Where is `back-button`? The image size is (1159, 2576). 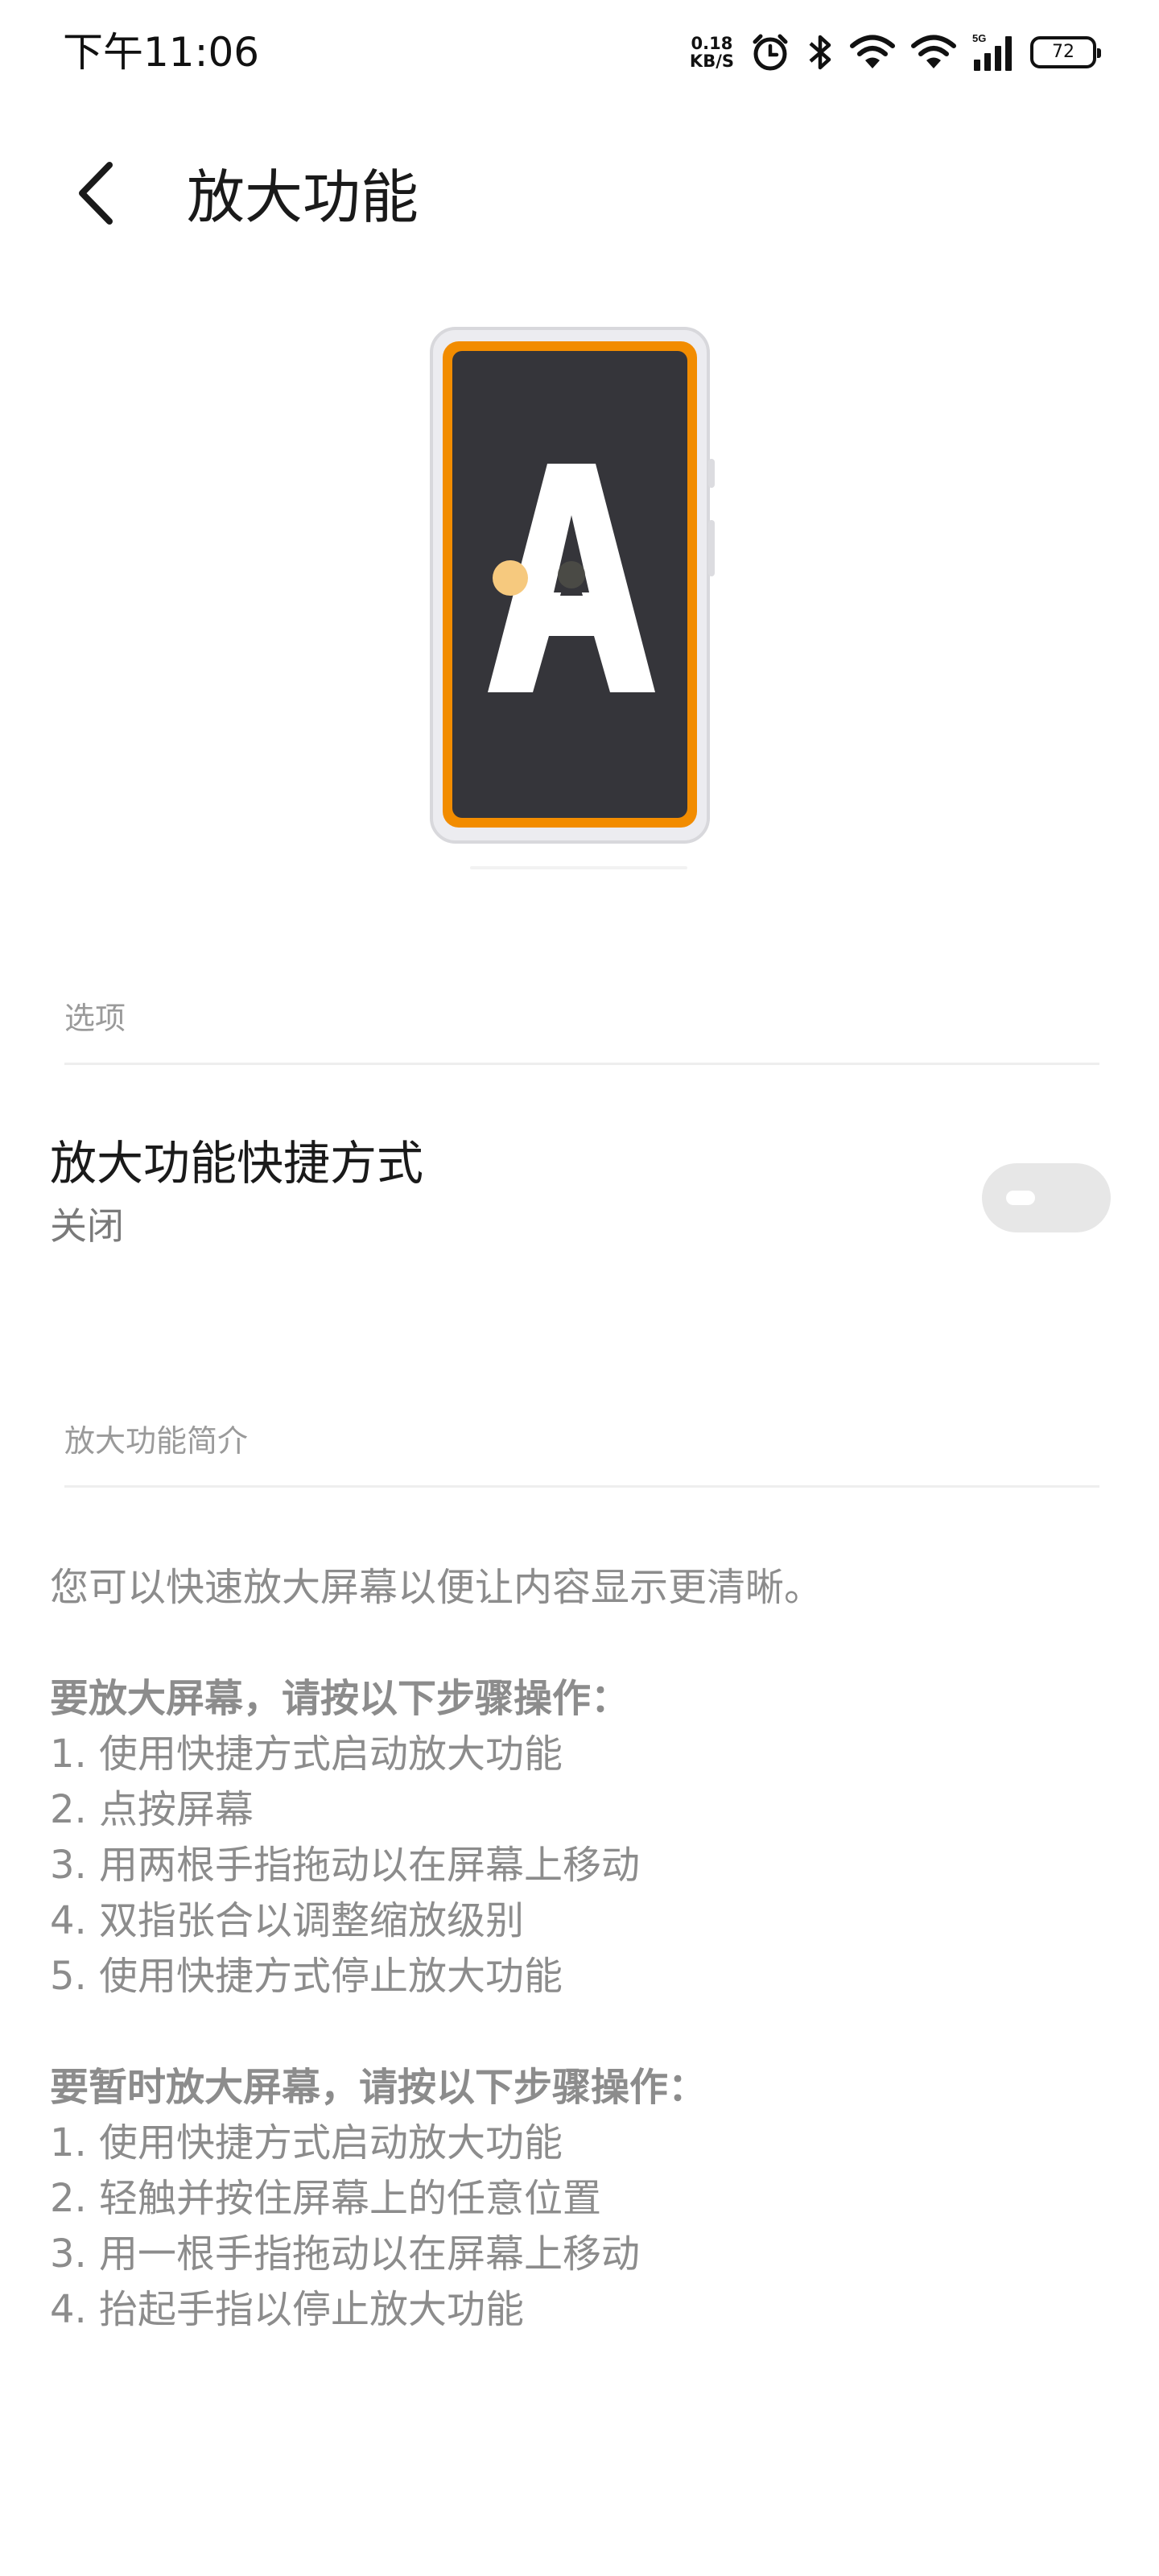
back-button is located at coordinates (96, 193).